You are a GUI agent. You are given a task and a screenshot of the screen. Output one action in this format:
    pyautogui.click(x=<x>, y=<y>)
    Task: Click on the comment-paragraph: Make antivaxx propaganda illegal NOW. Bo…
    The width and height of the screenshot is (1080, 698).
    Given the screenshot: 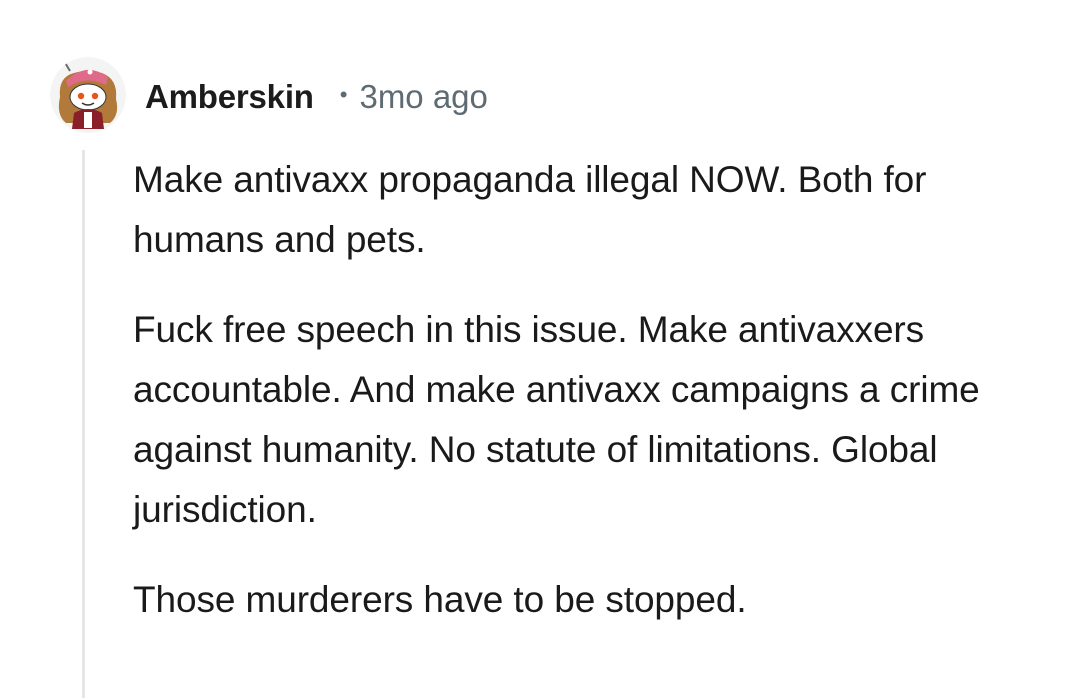 What is the action you would take?
    pyautogui.click(x=530, y=209)
    